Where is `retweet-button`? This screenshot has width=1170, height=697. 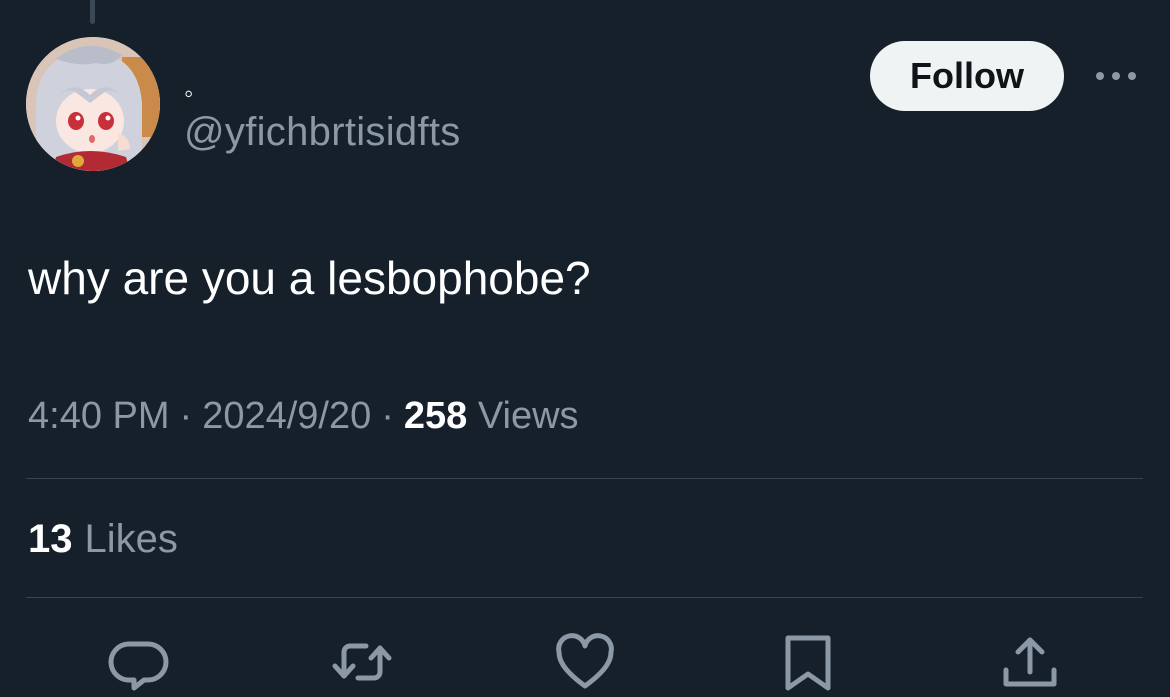 retweet-button is located at coordinates (362, 662).